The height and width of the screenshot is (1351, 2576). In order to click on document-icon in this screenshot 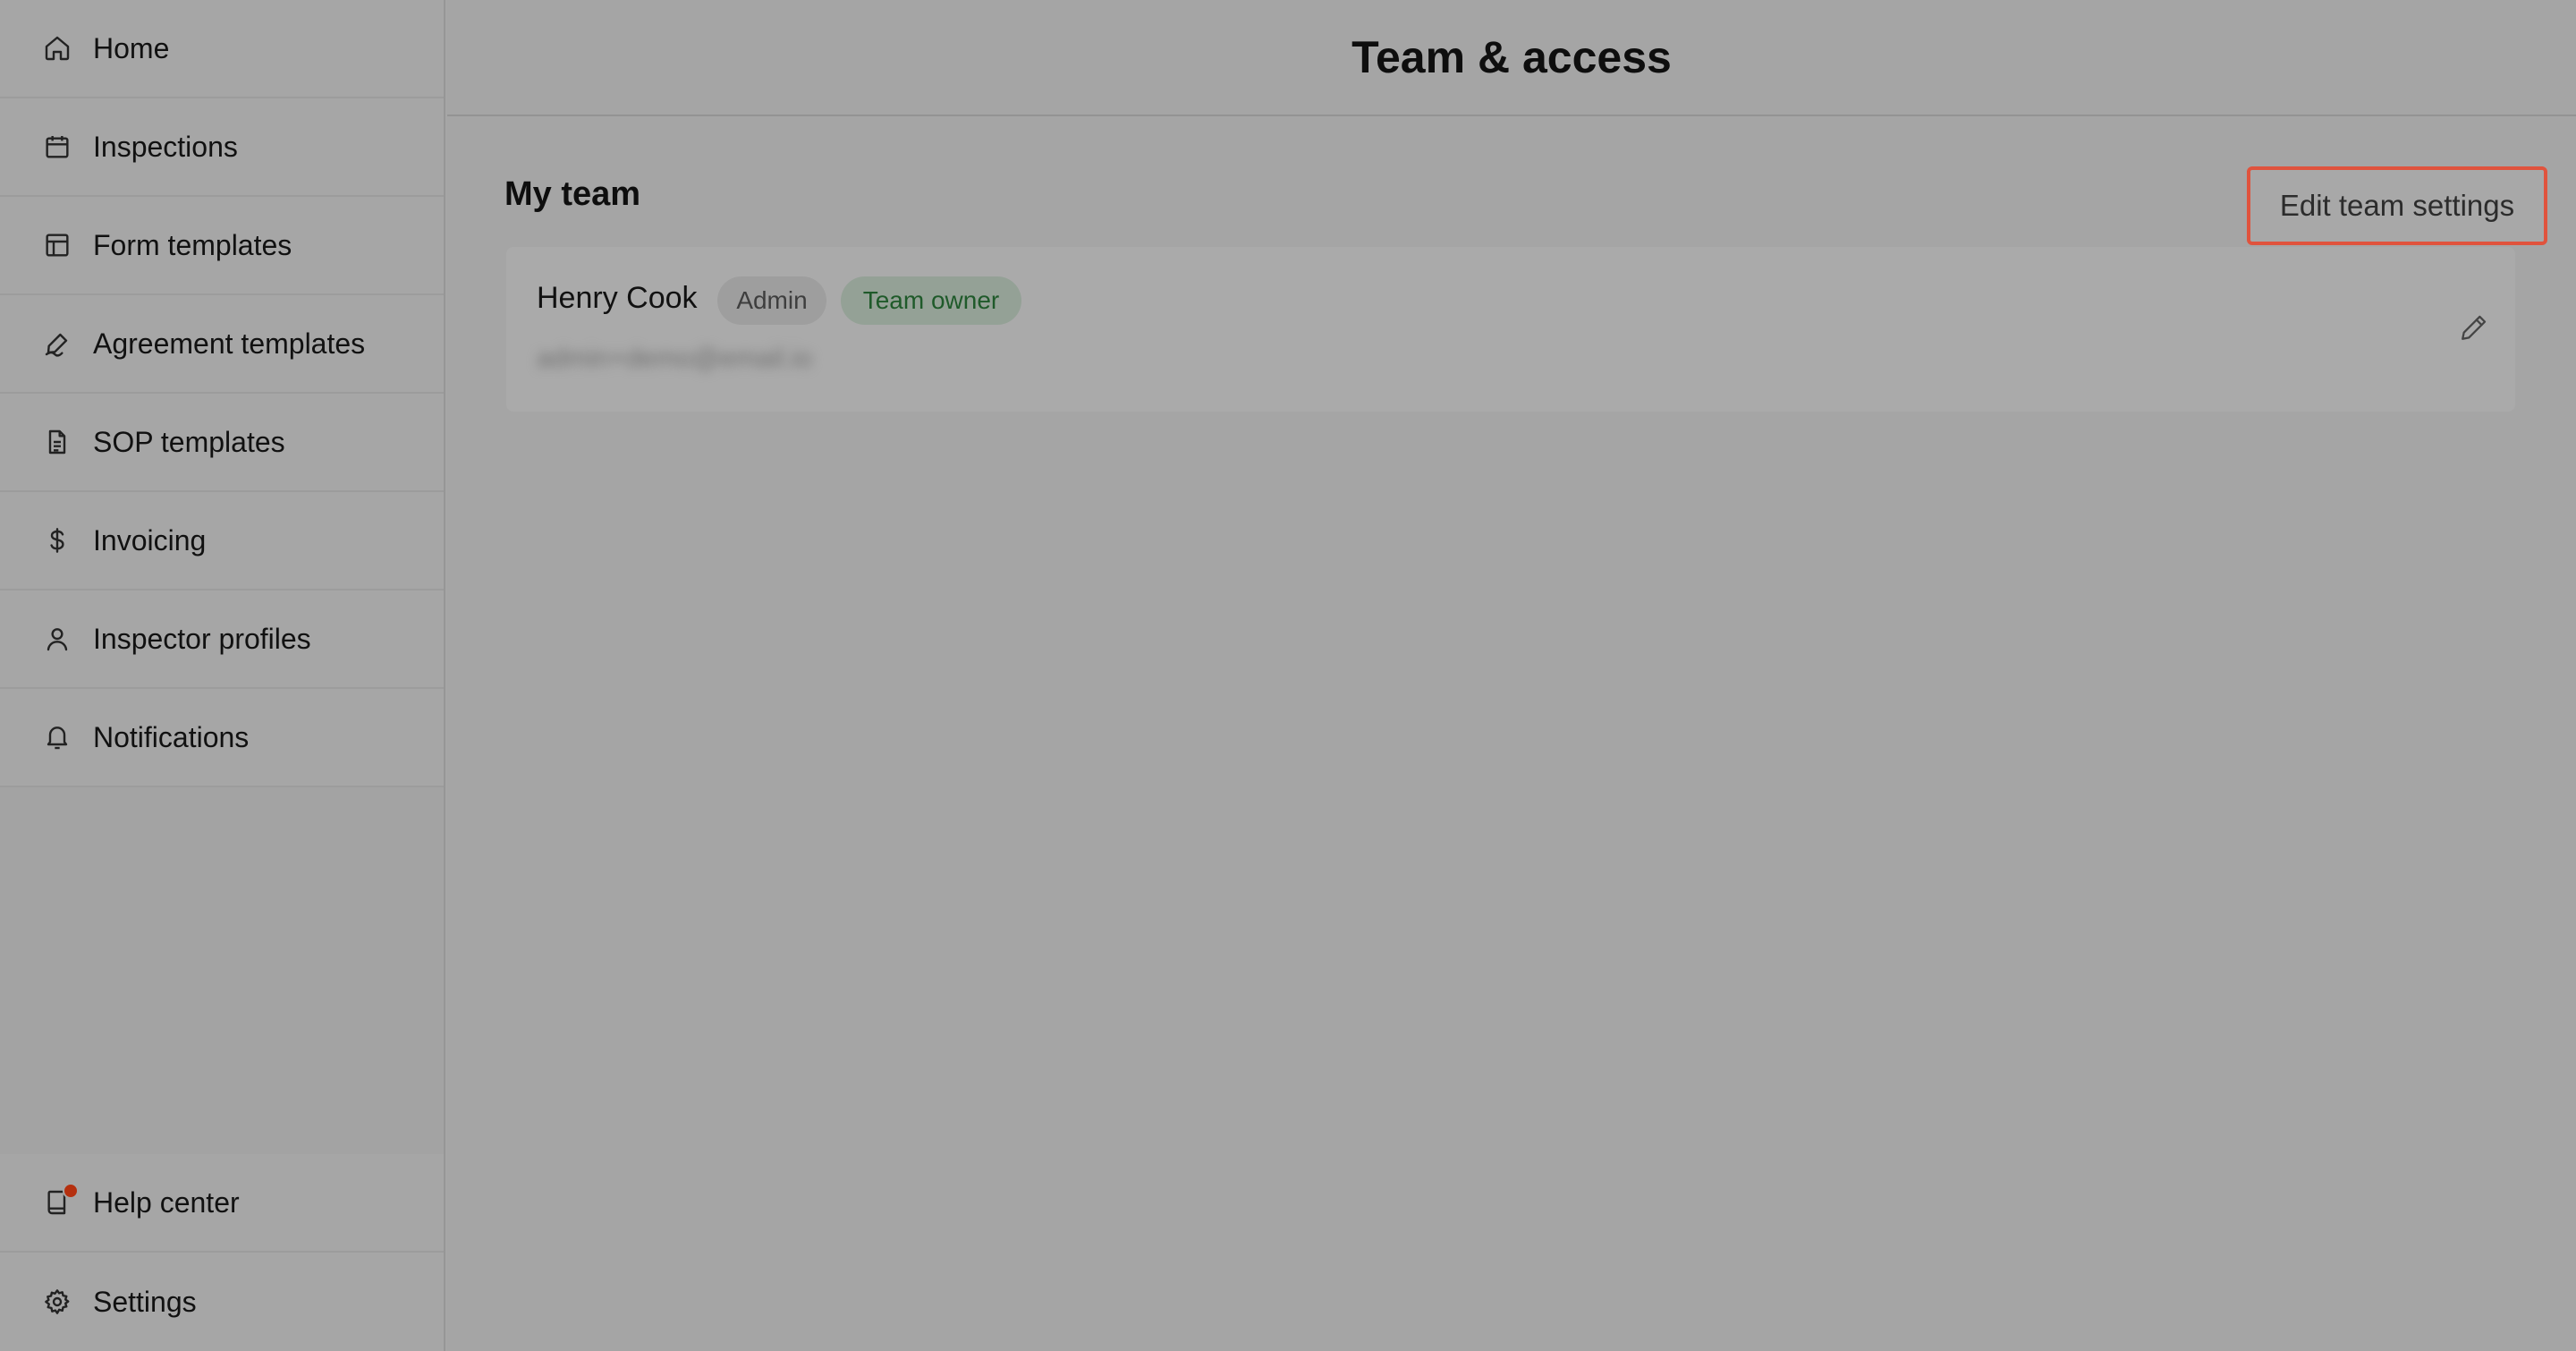, I will do `click(57, 442)`.